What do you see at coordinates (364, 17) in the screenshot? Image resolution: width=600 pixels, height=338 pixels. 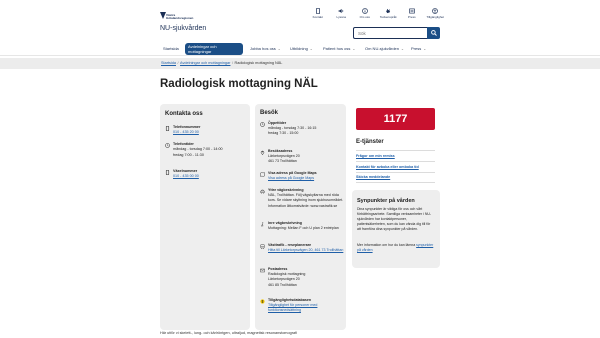 I see `util-label: Om oss` at bounding box center [364, 17].